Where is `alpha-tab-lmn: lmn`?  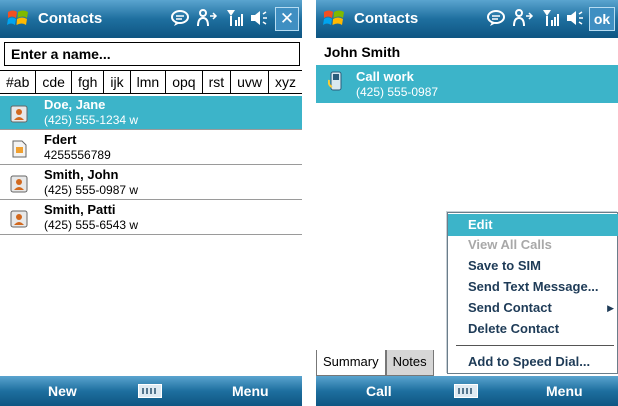
alpha-tab-lmn: lmn is located at coordinates (149, 82).